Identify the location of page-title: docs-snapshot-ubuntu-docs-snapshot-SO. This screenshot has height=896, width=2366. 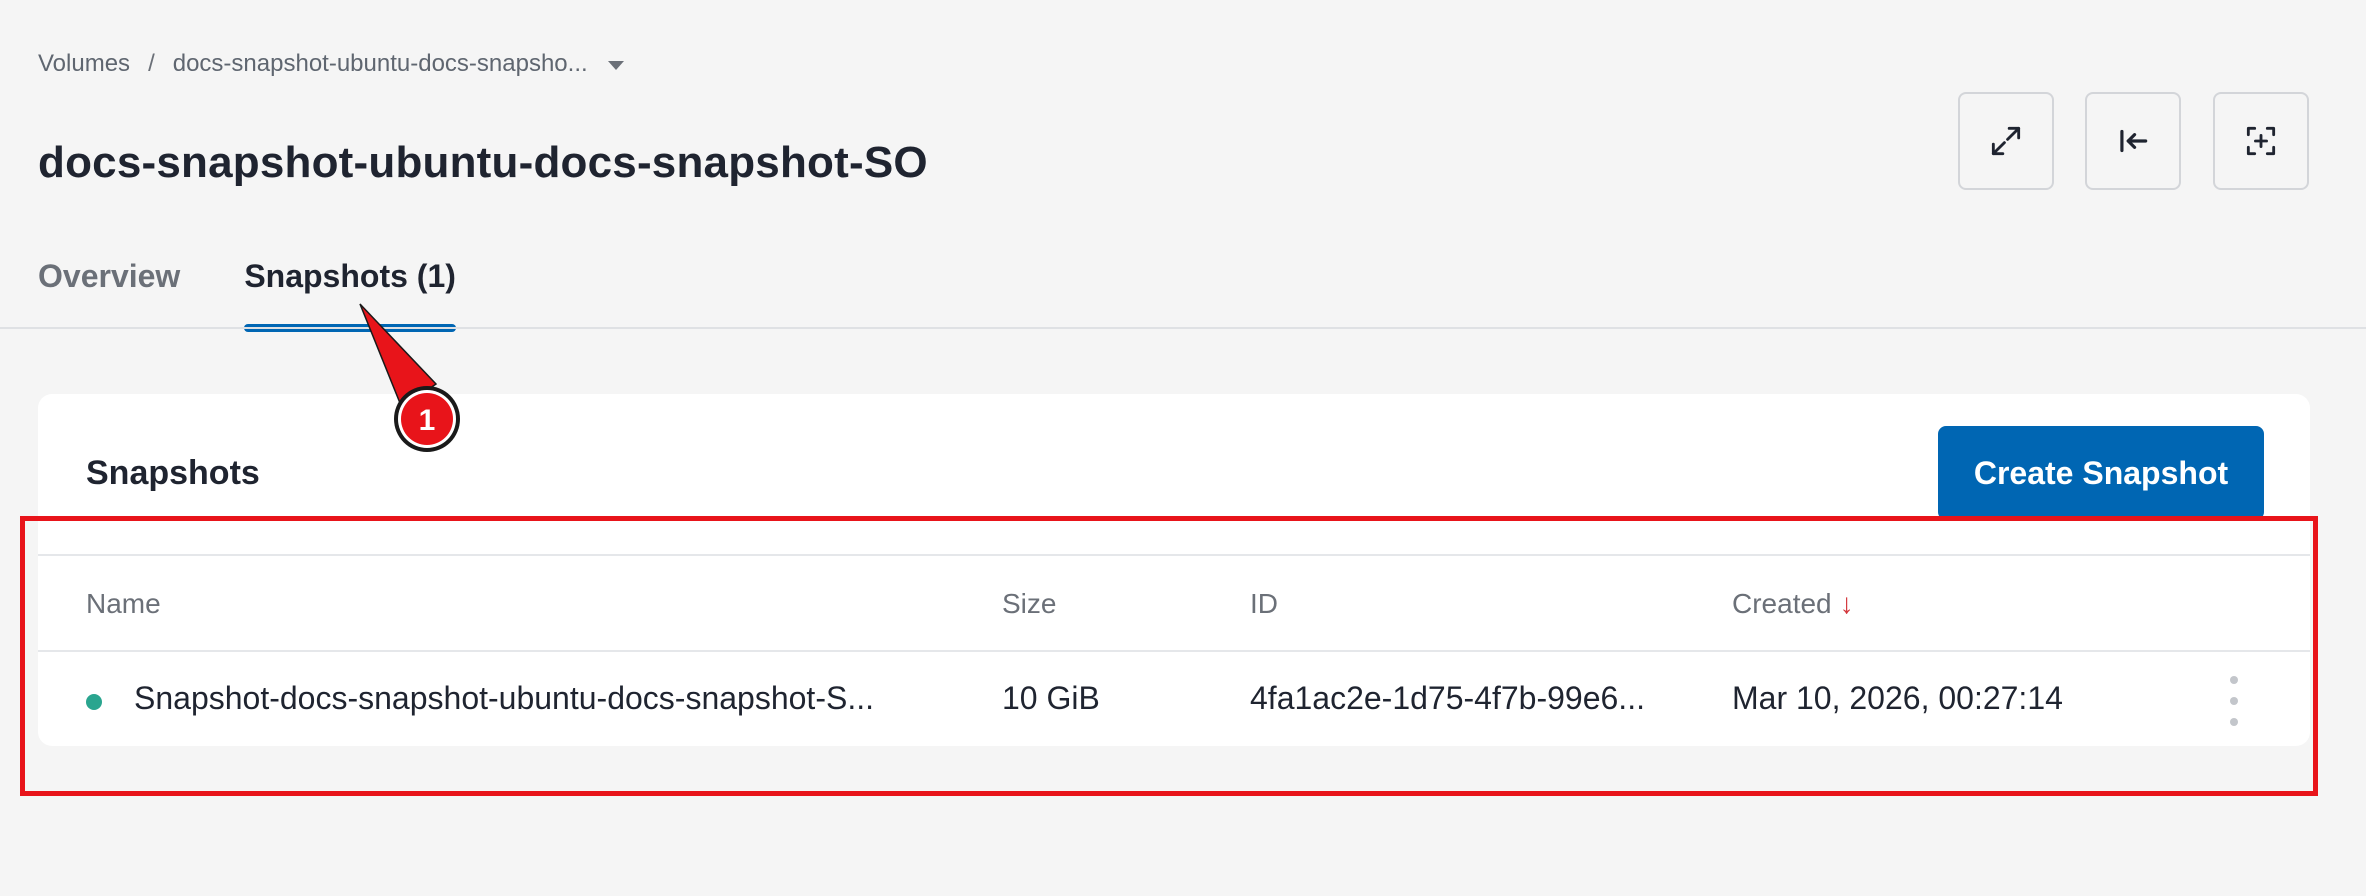
(483, 162).